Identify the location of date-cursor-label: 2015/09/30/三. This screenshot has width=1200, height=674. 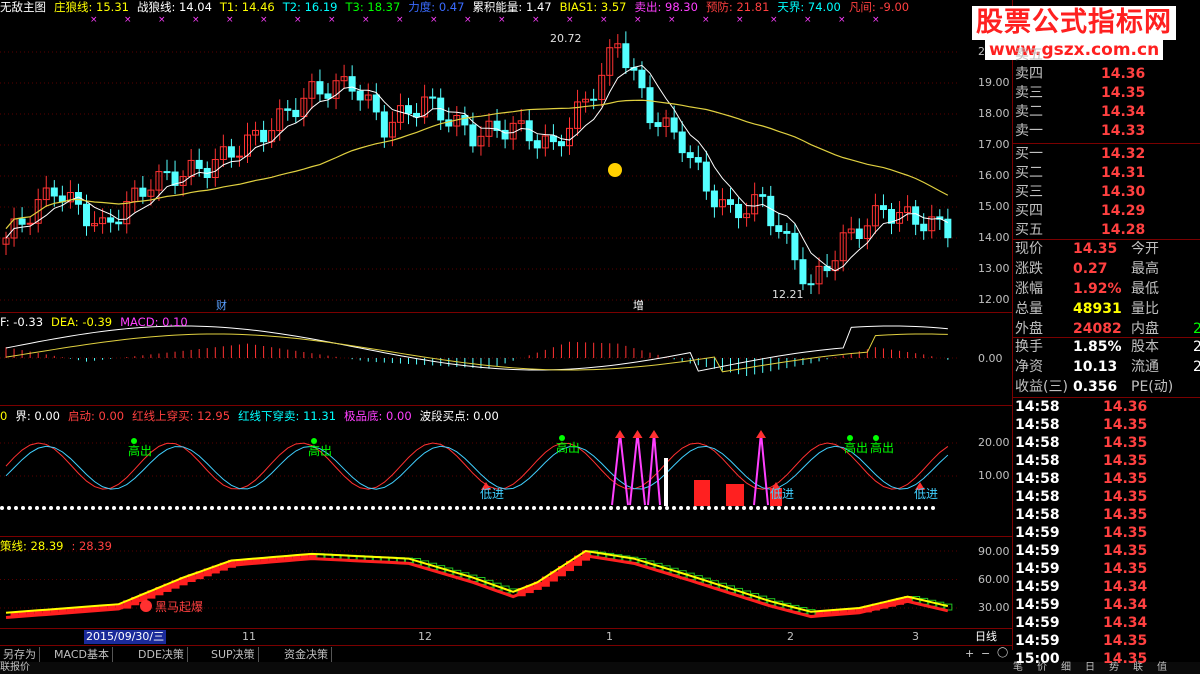
(125, 637).